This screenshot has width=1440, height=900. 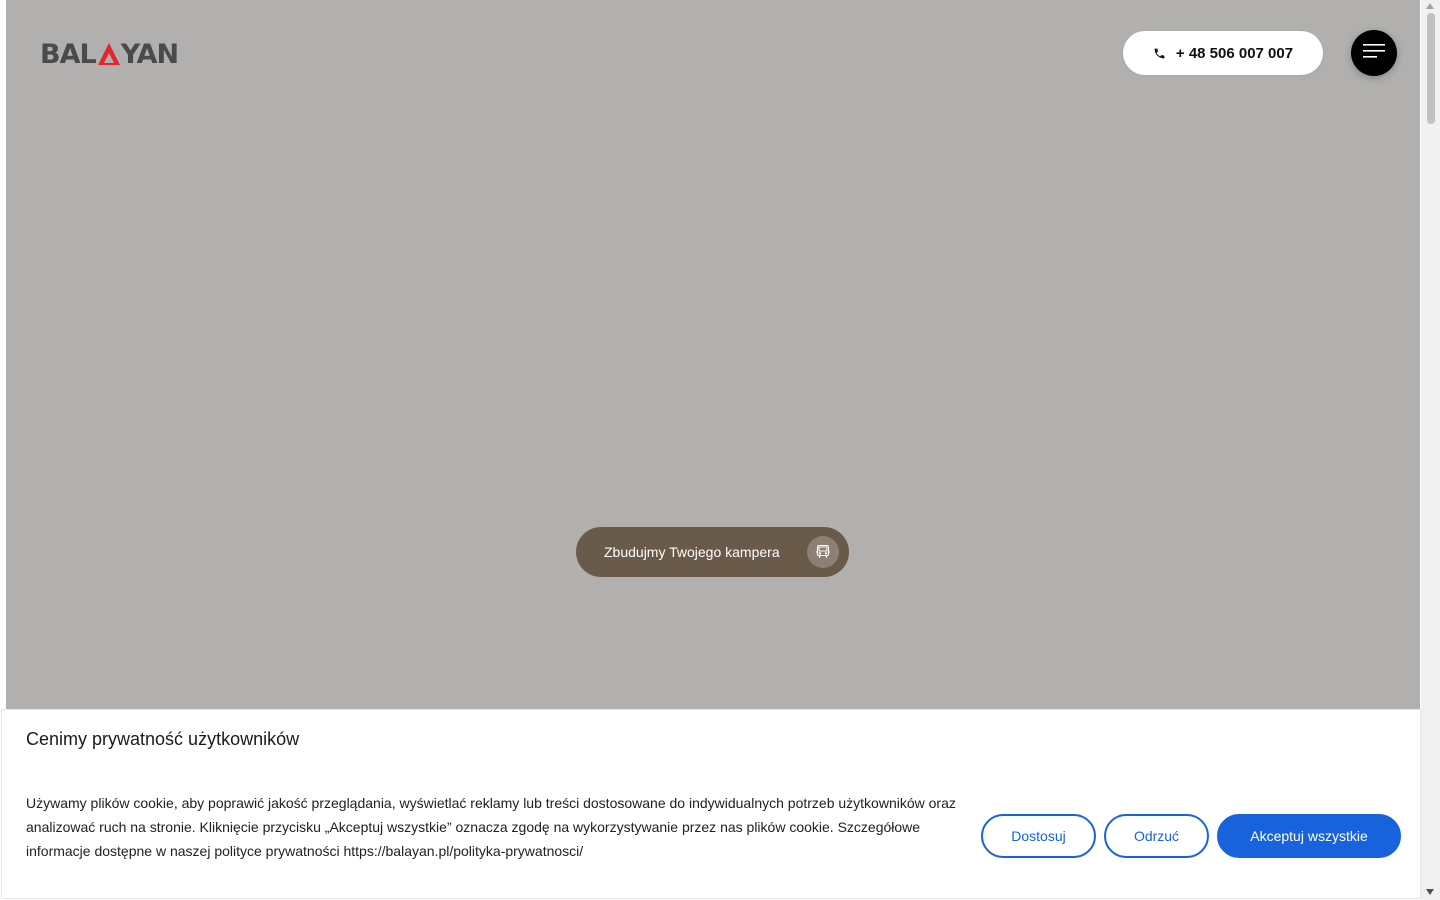 I want to click on camper-van-icon, so click(x=823, y=552).